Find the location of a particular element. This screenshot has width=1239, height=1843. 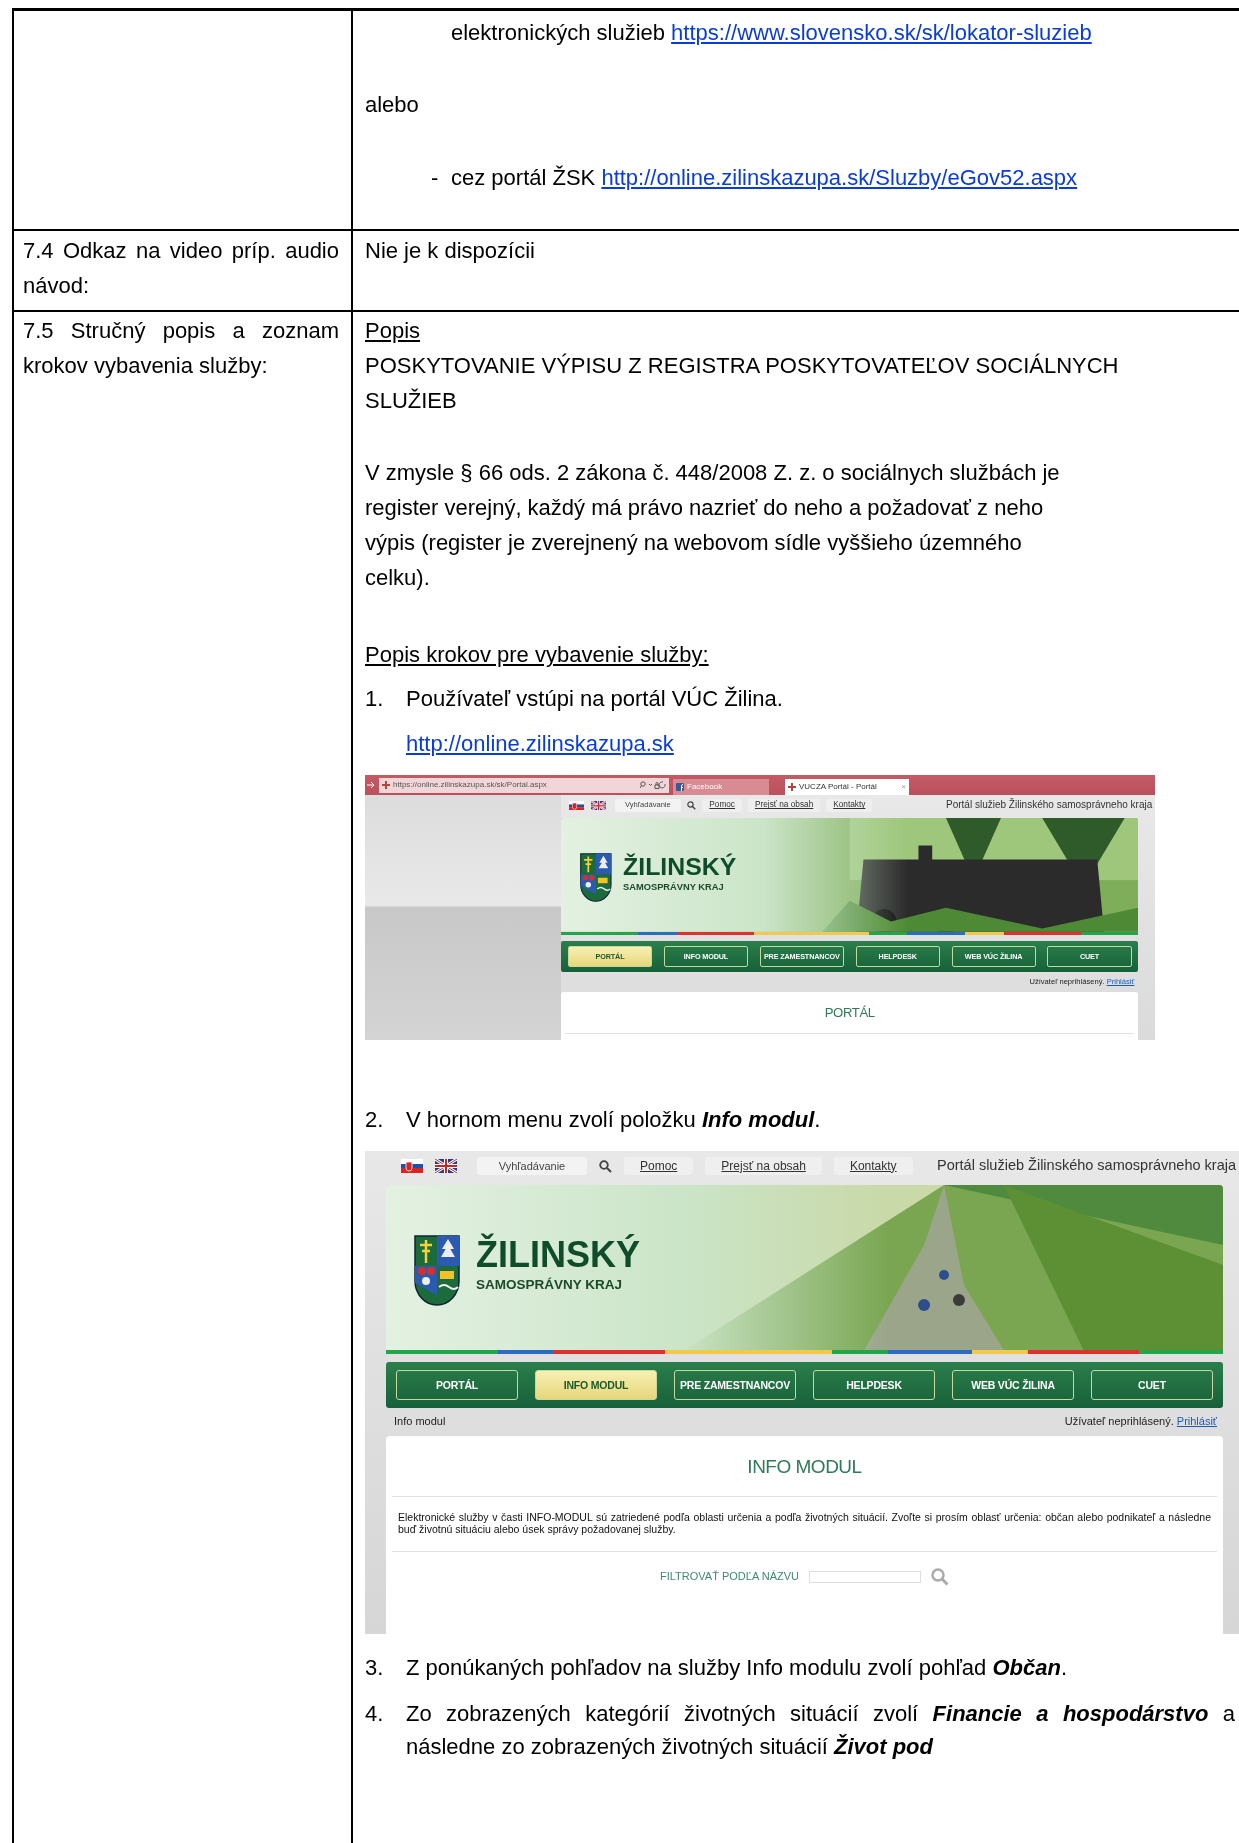

panel-title: INFO MODUL is located at coordinates (804, 1466).